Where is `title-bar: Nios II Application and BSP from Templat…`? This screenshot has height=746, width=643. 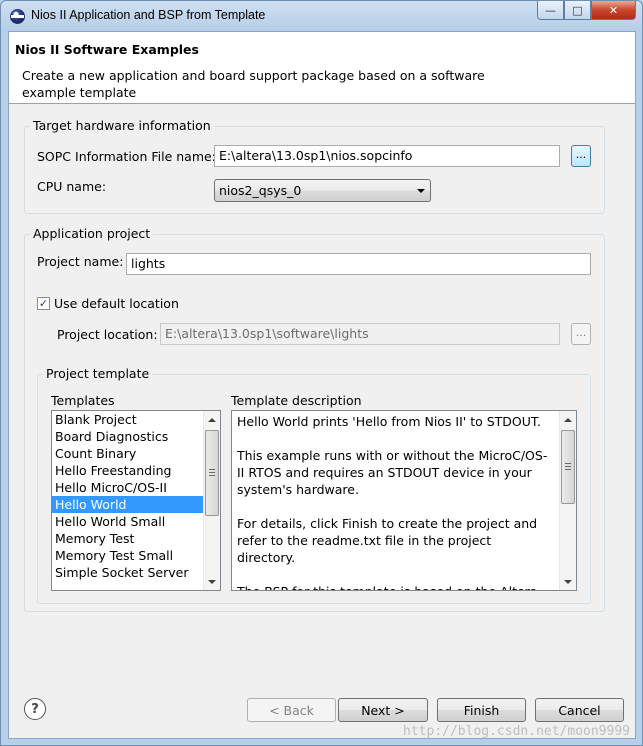 title-bar: Nios II Application and BSP from Templat… is located at coordinates (321, 16).